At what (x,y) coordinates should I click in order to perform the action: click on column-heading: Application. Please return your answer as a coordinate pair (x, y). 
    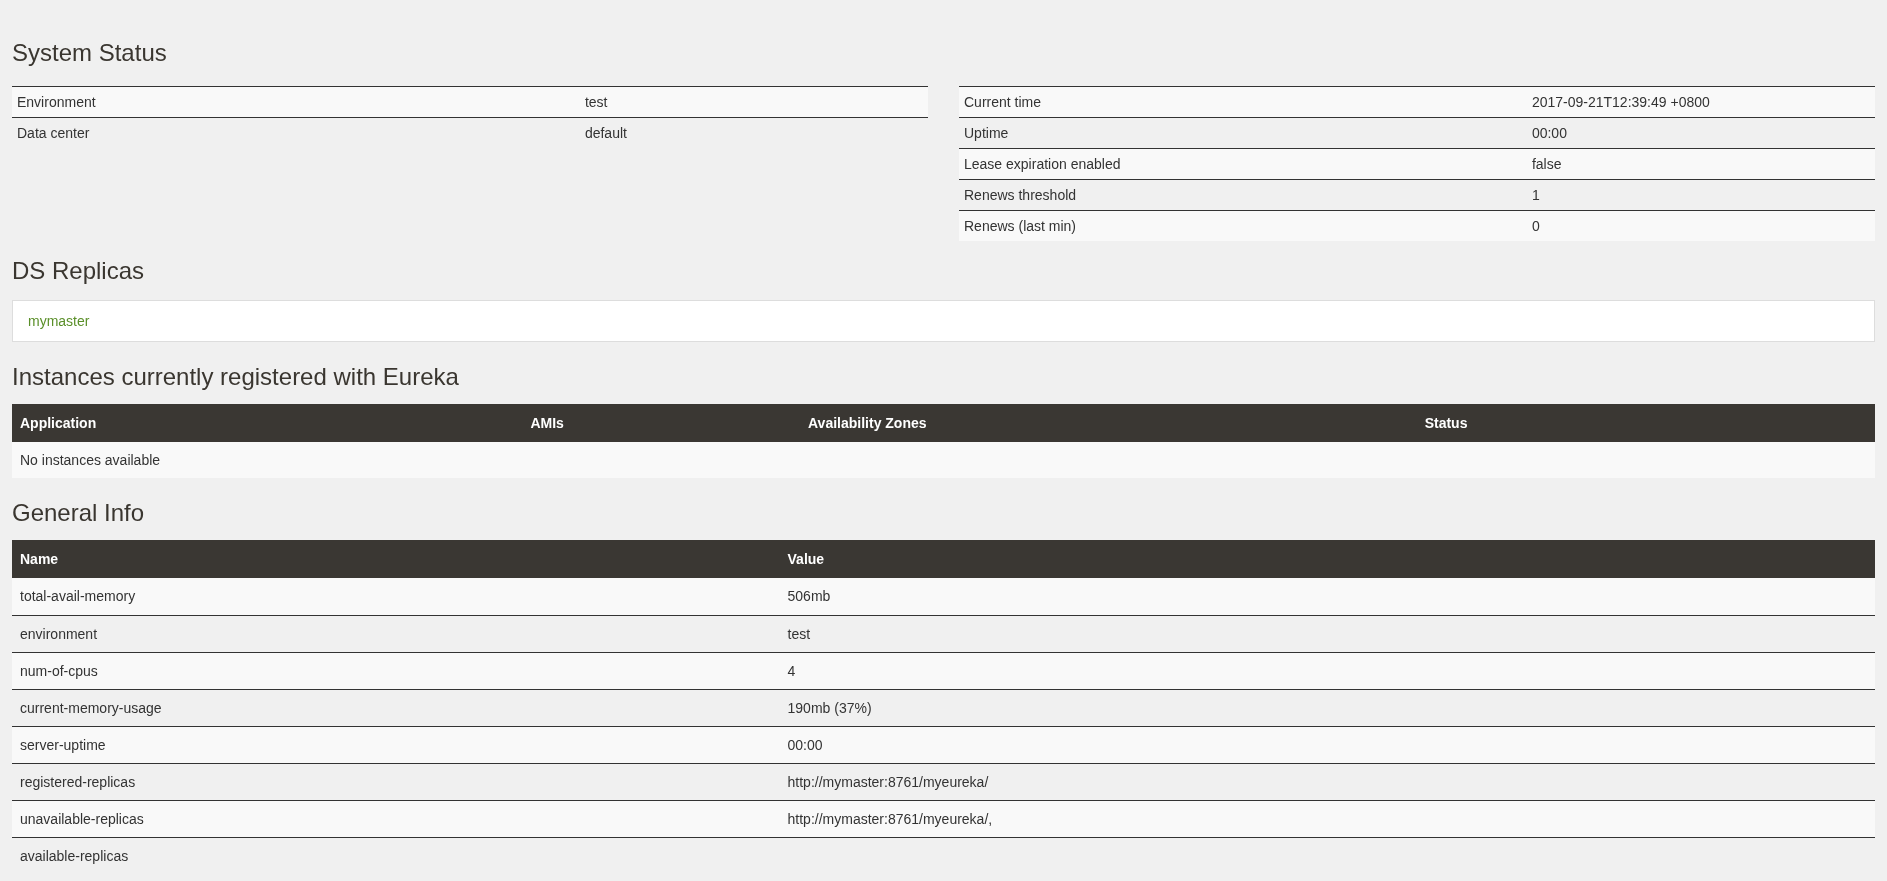
    Looking at the image, I should click on (58, 423).